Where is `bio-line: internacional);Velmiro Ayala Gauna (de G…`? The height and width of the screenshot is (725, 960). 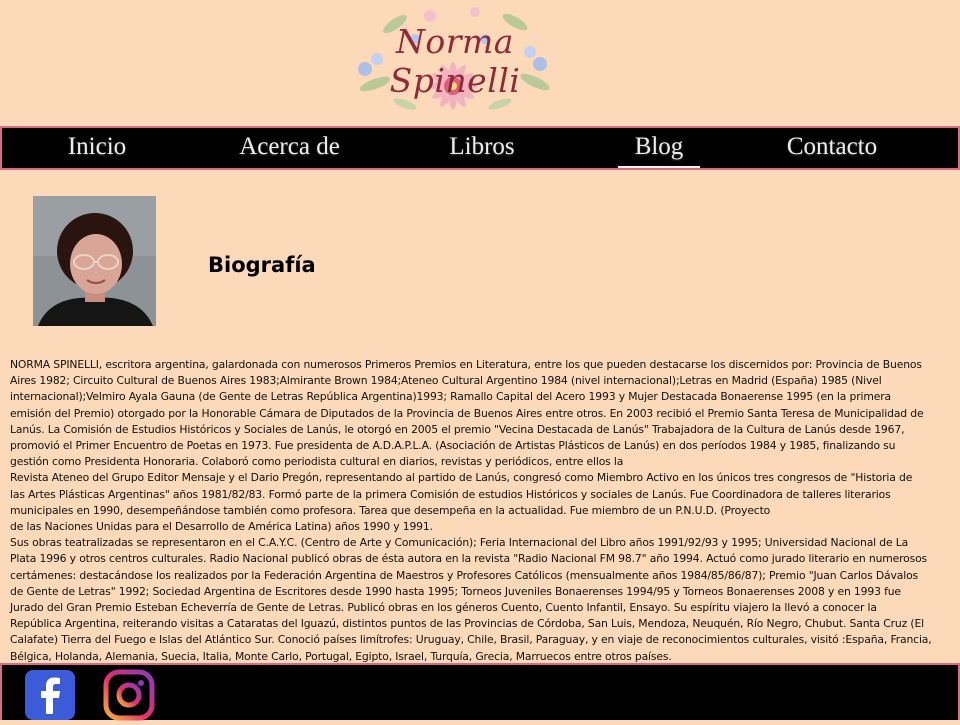 bio-line: internacional);Velmiro Ayala Gauna (de G… is located at coordinates (450, 397).